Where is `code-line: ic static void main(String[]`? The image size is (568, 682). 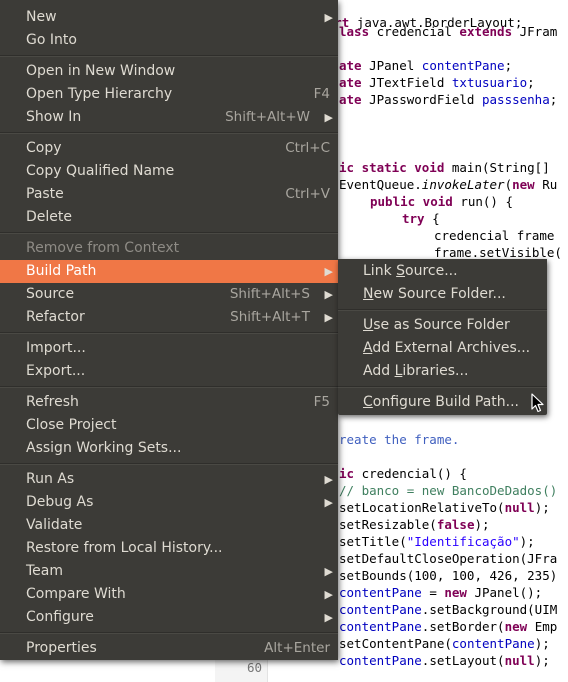 code-line: ic static void main(String[] is located at coordinates (444, 167).